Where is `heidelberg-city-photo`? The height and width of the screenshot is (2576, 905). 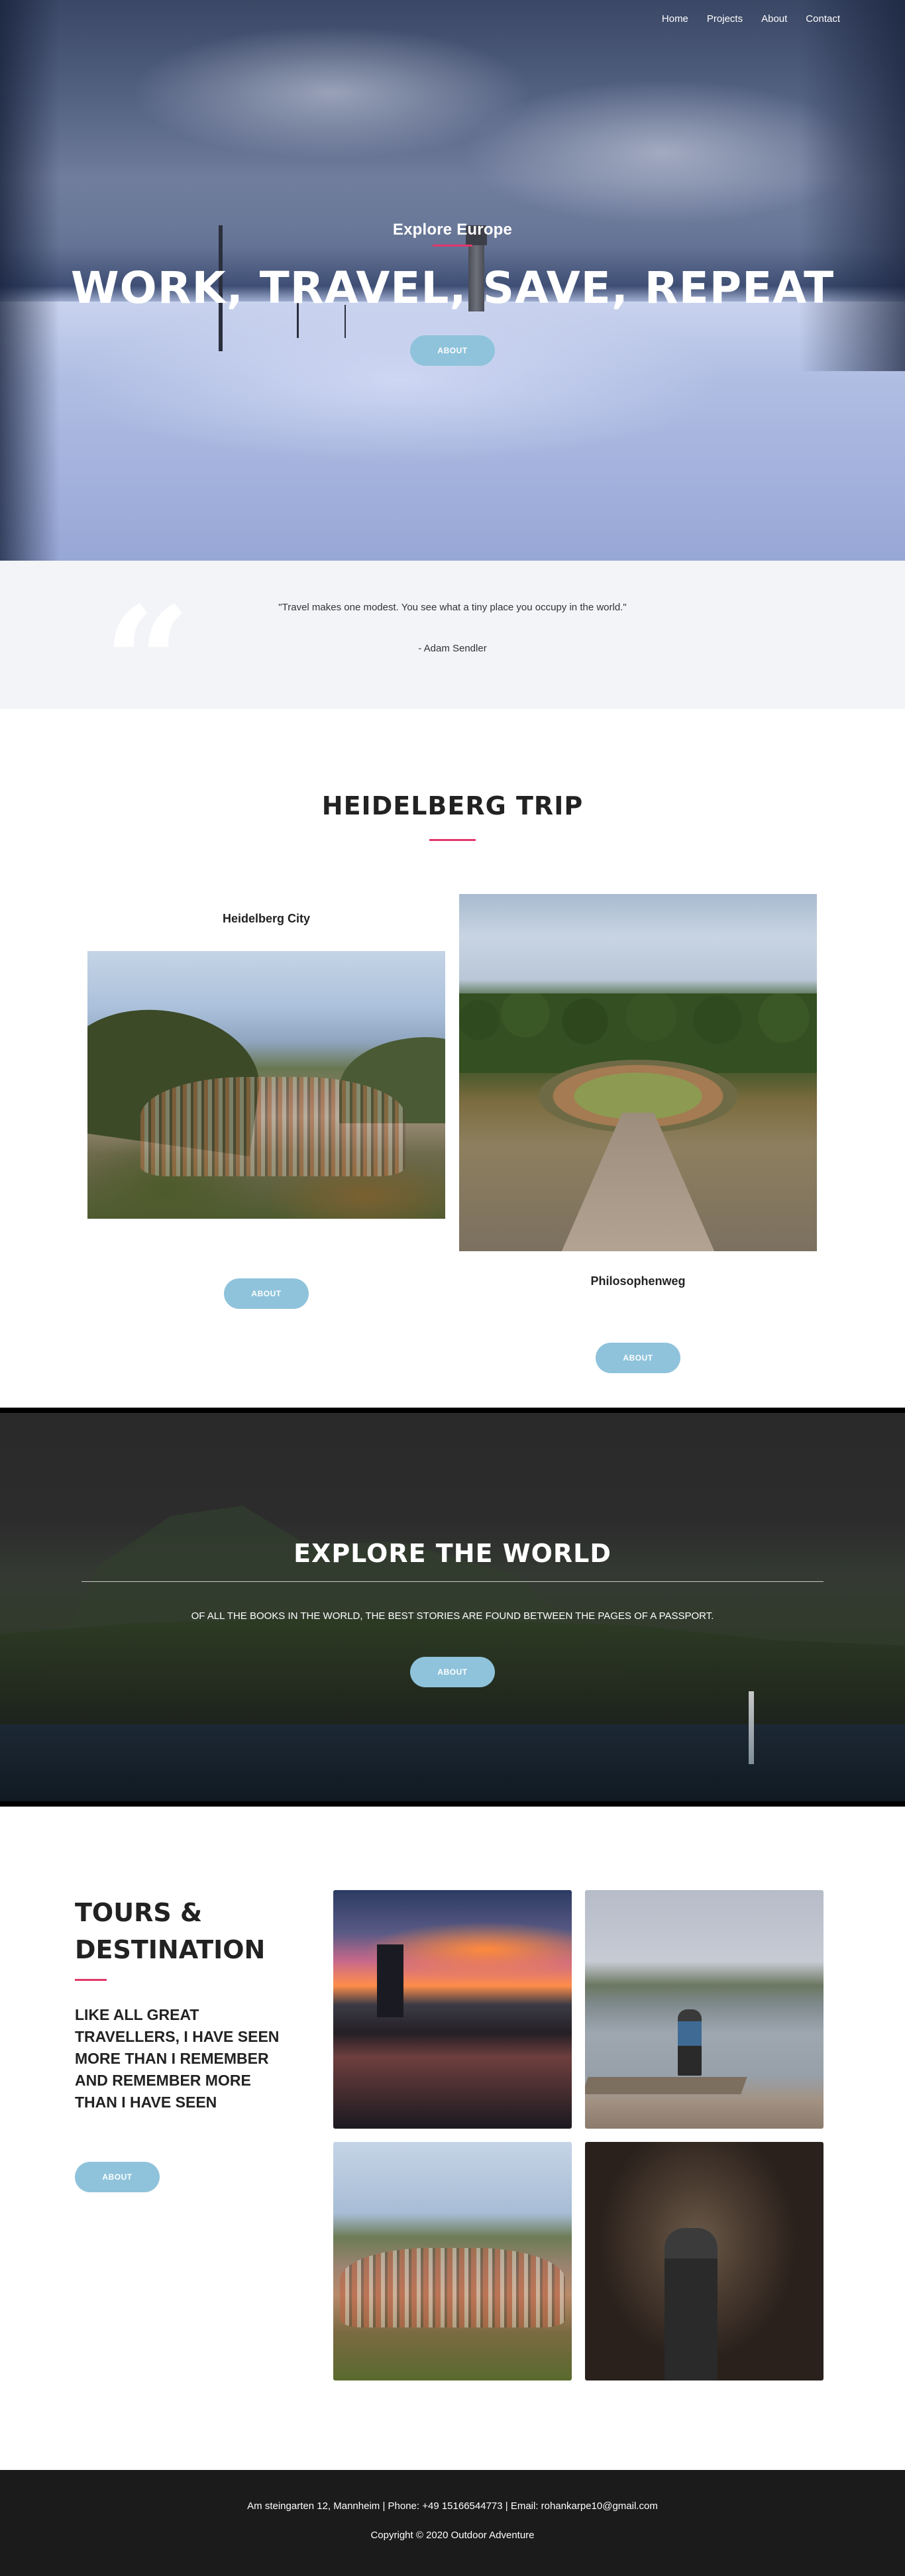
heidelberg-city-photo is located at coordinates (266, 1085).